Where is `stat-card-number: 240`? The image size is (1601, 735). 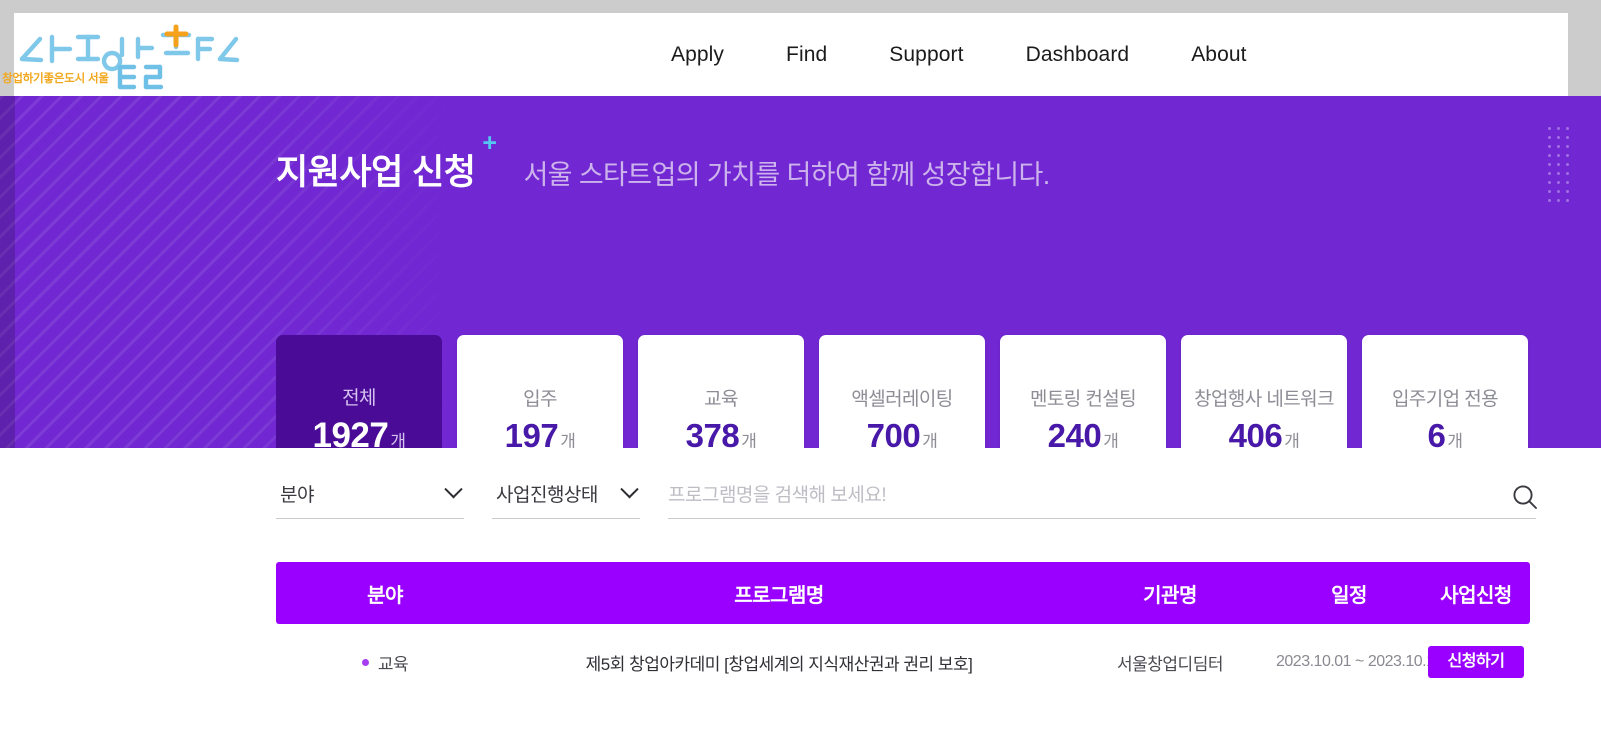 stat-card-number: 240 is located at coordinates (1074, 432).